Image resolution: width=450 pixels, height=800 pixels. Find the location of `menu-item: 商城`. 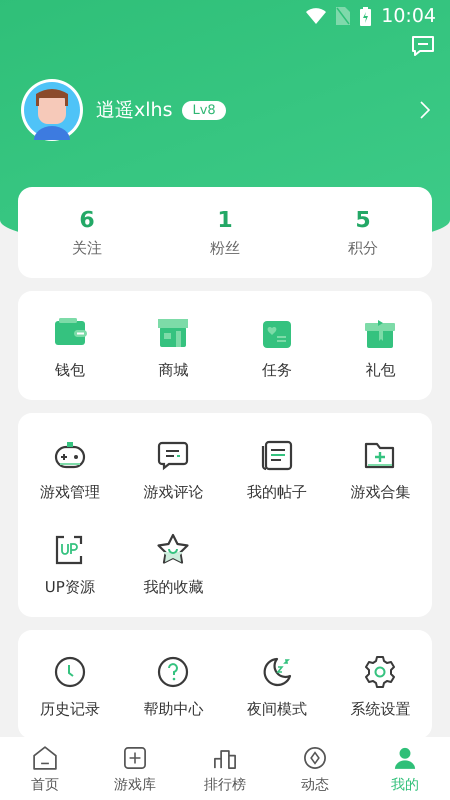

menu-item: 商城 is located at coordinates (173, 347).